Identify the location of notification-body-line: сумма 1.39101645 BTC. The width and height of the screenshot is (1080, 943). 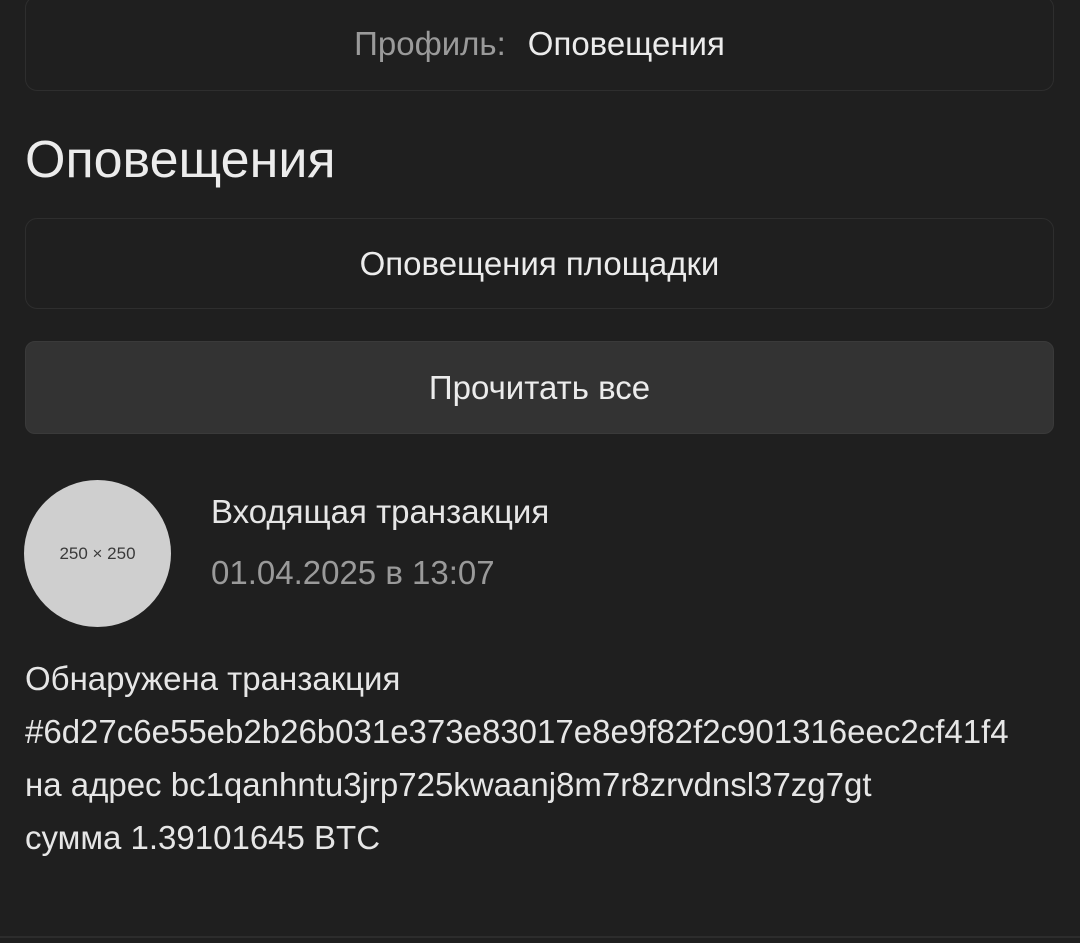
(203, 837).